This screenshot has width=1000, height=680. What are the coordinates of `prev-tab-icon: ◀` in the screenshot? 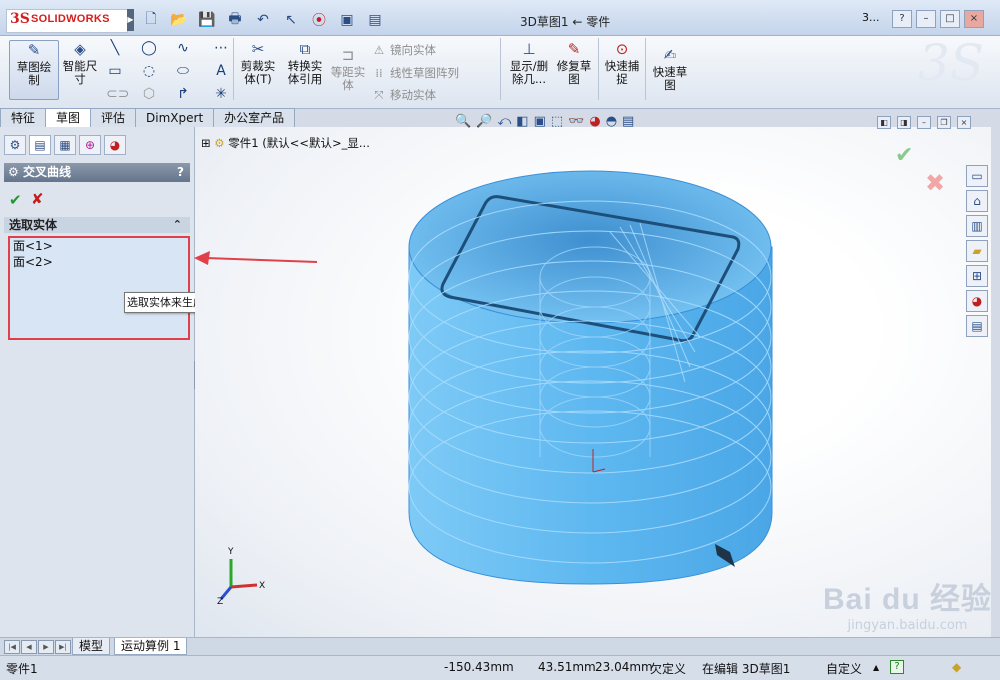 It's located at (29, 647).